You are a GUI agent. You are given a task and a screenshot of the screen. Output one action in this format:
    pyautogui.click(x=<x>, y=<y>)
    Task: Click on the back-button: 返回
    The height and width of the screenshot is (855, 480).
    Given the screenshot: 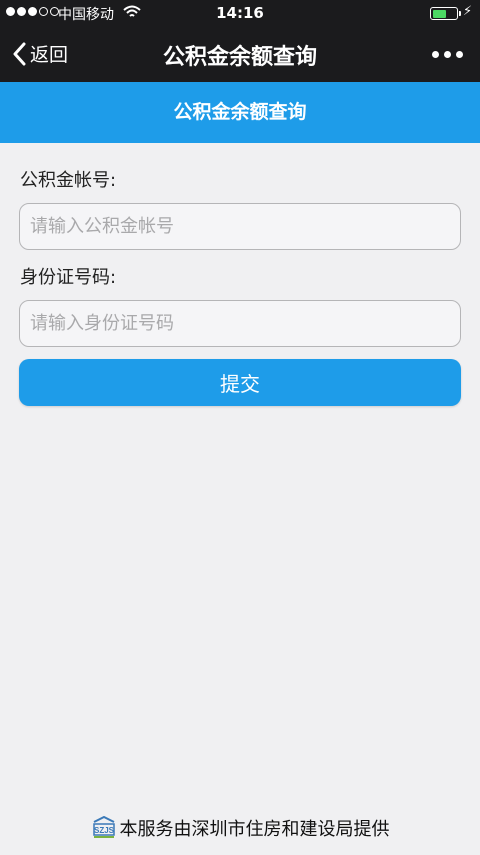 What is the action you would take?
    pyautogui.click(x=40, y=53)
    